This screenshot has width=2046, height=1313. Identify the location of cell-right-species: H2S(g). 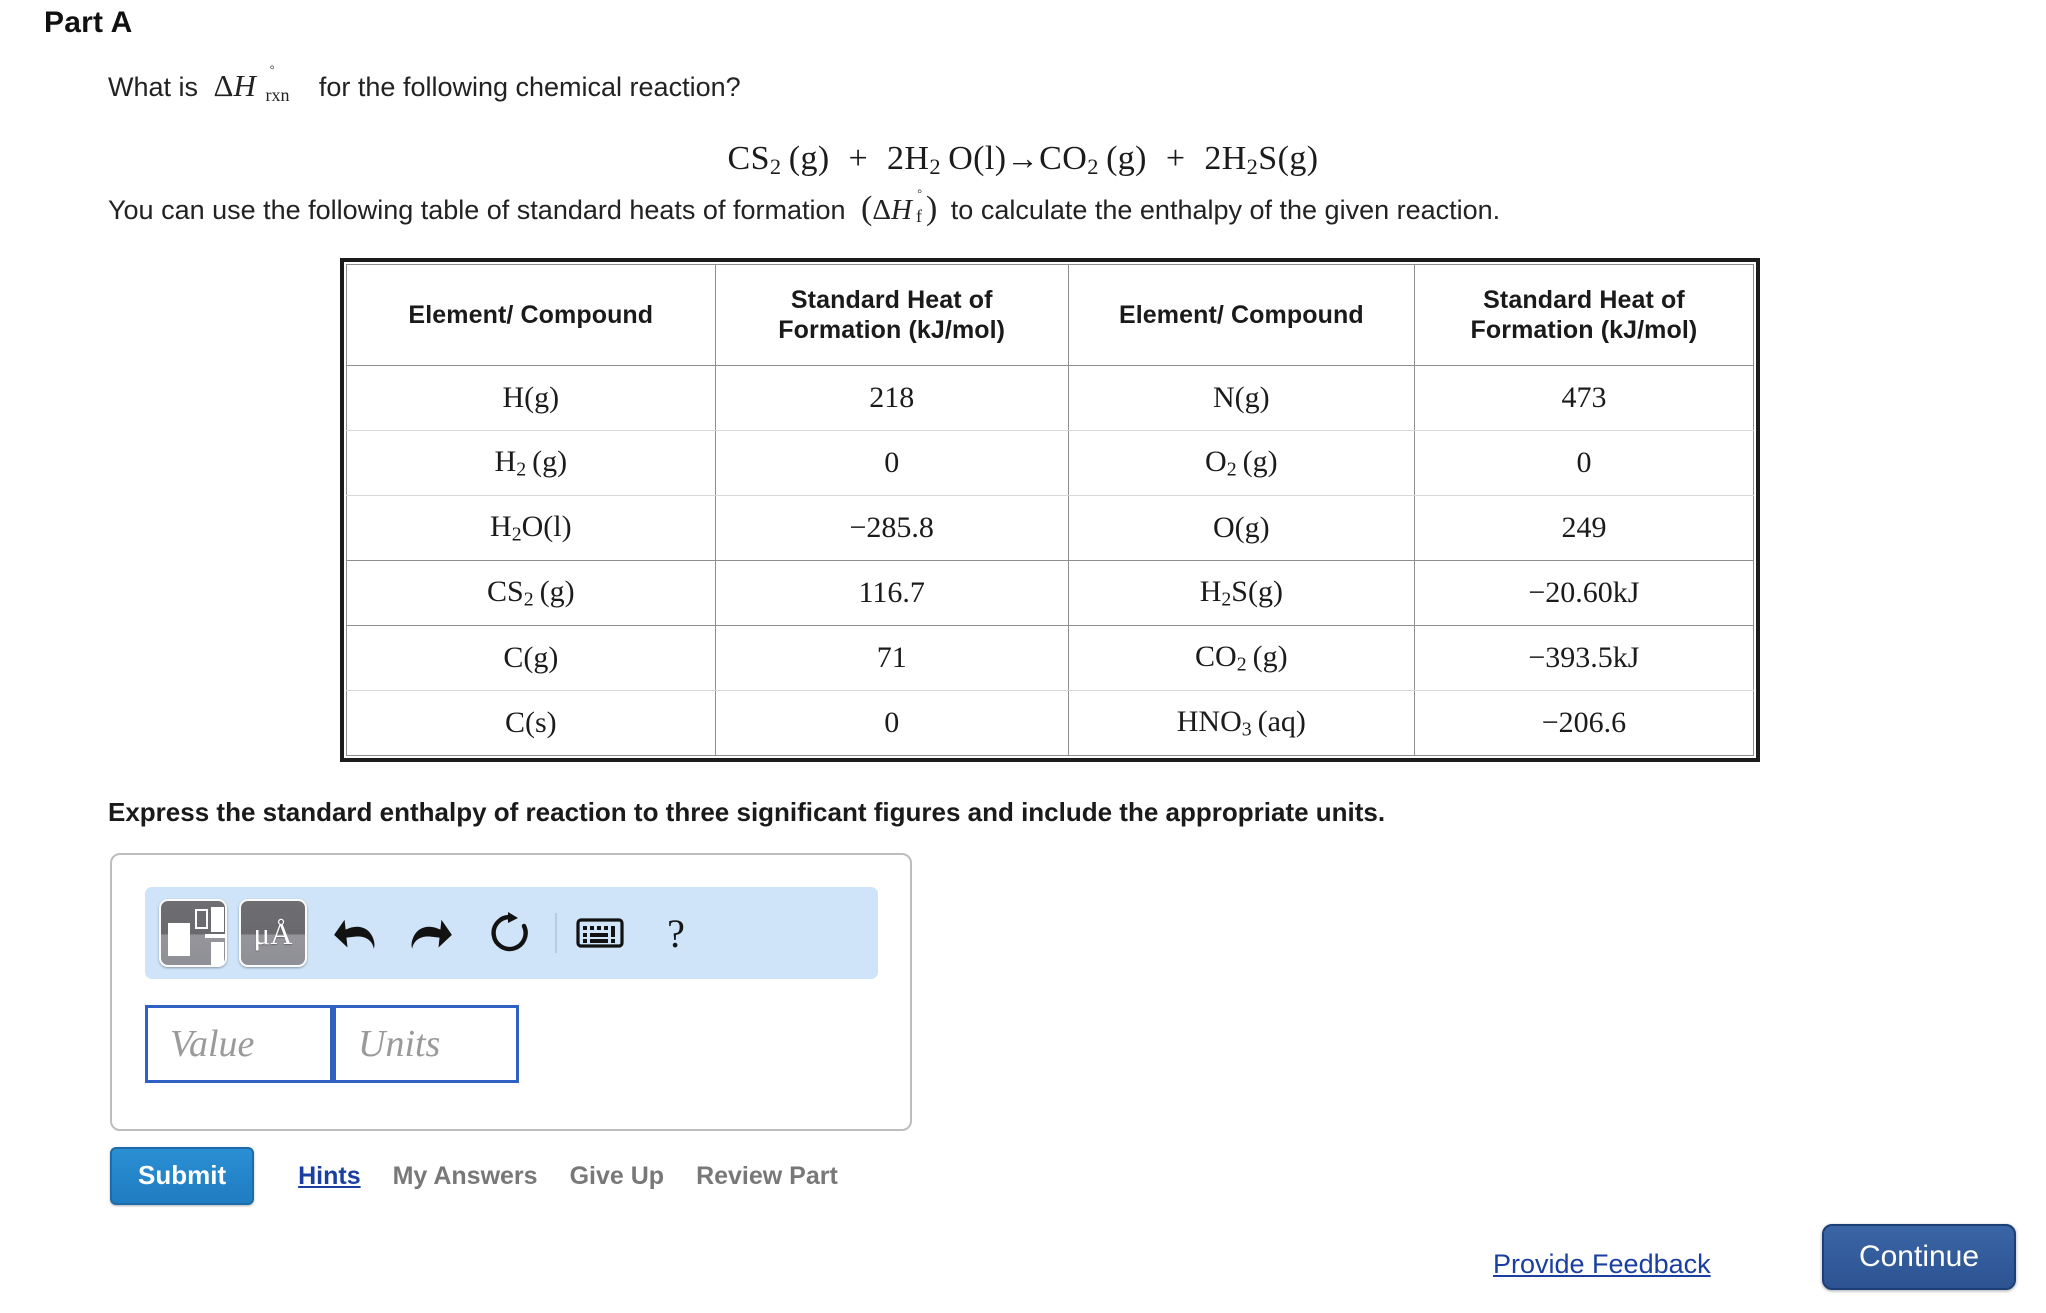
(1241, 593).